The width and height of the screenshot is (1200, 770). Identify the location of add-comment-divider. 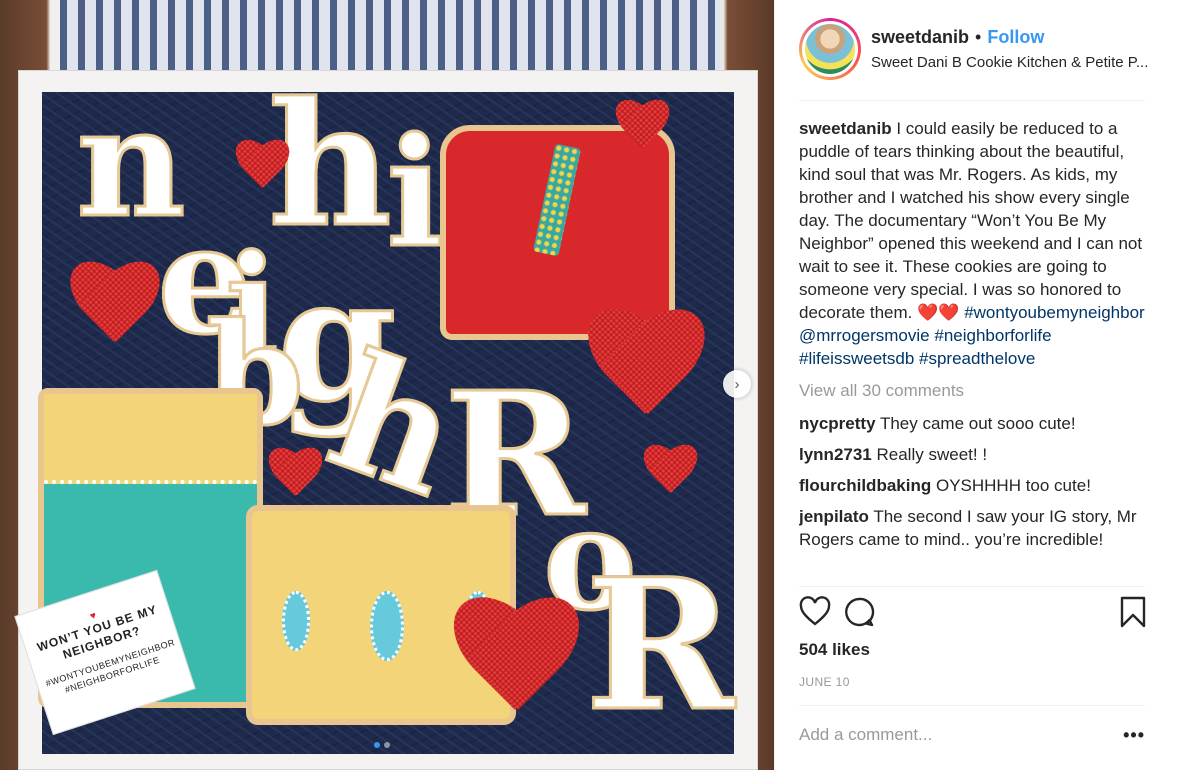
(972, 705).